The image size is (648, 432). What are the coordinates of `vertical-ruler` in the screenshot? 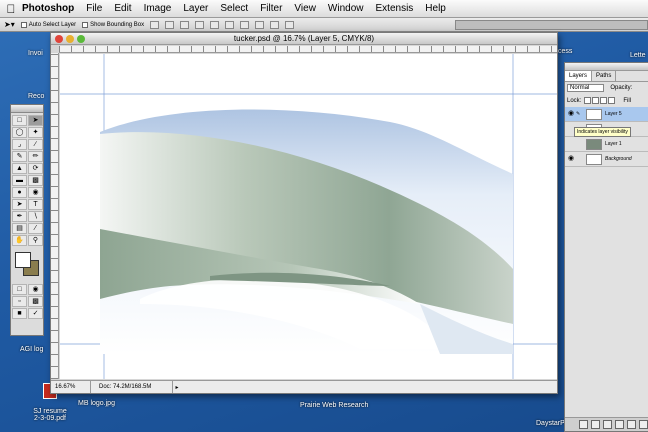 It's located at (55, 216).